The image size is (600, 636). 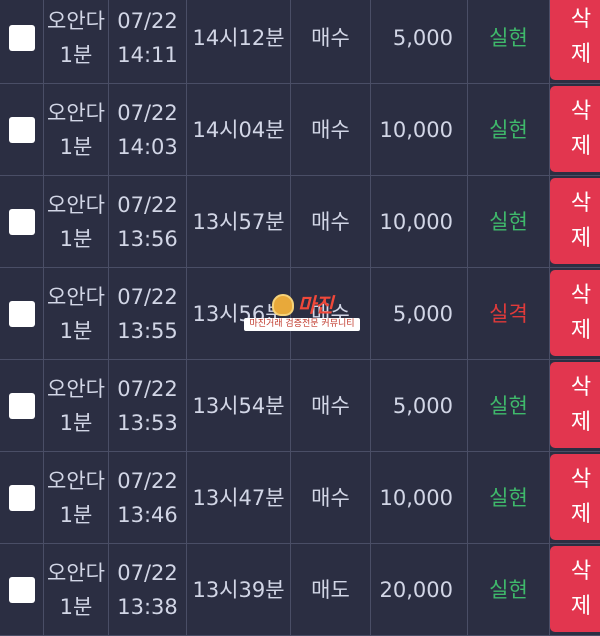 I want to click on trade-time: 14:03, so click(x=147, y=146).